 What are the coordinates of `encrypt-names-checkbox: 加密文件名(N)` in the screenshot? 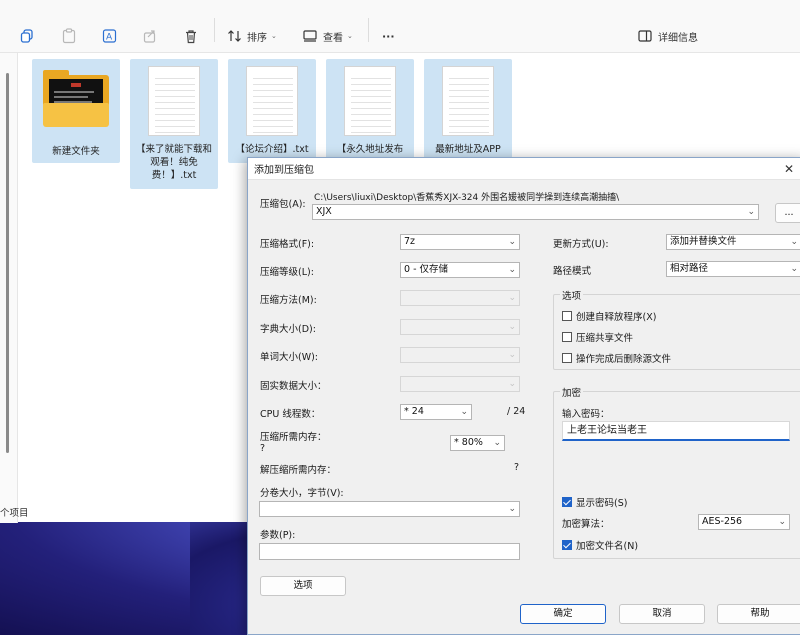 It's located at (600, 545).